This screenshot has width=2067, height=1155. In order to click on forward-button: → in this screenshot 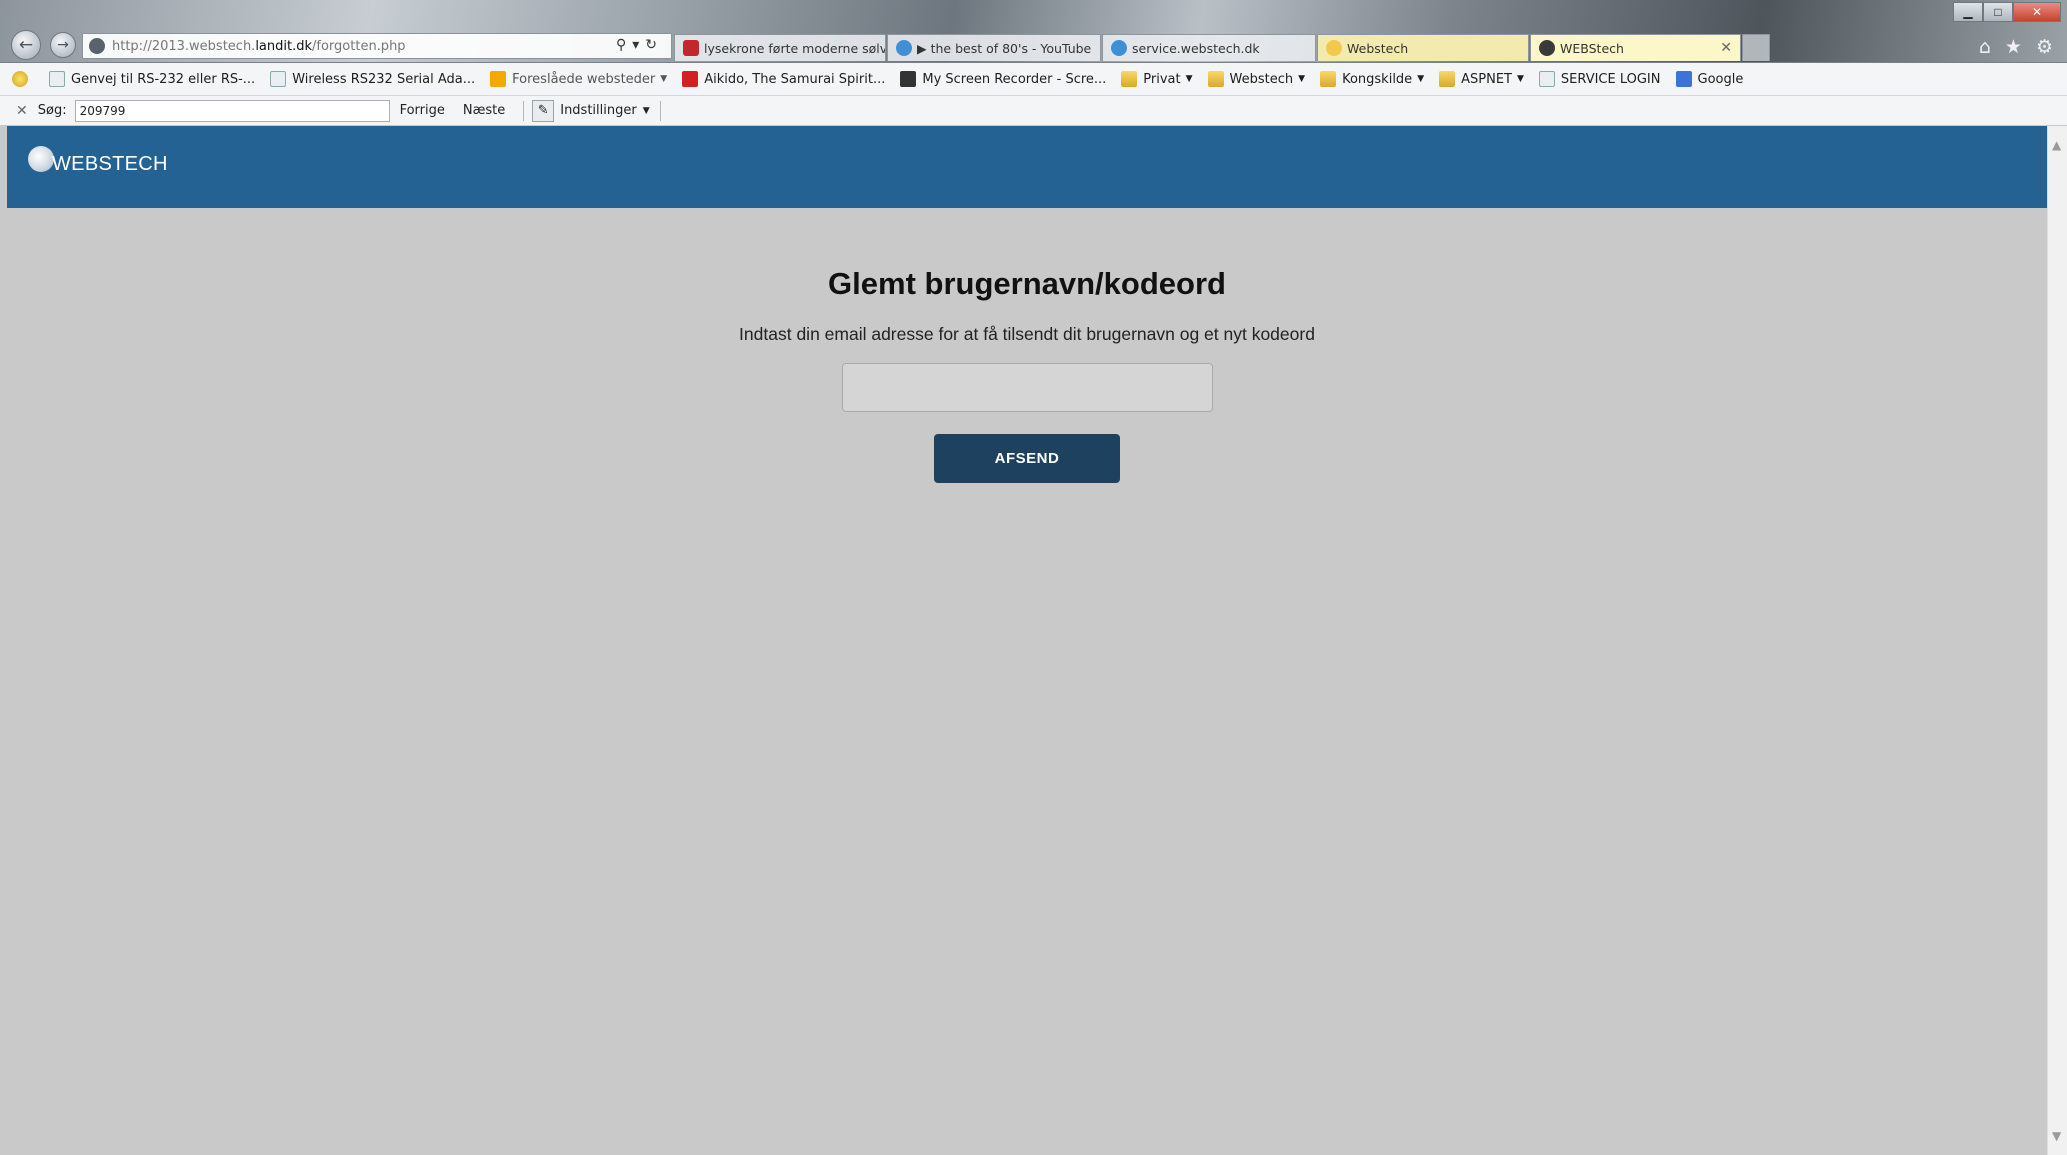, I will do `click(63, 45)`.